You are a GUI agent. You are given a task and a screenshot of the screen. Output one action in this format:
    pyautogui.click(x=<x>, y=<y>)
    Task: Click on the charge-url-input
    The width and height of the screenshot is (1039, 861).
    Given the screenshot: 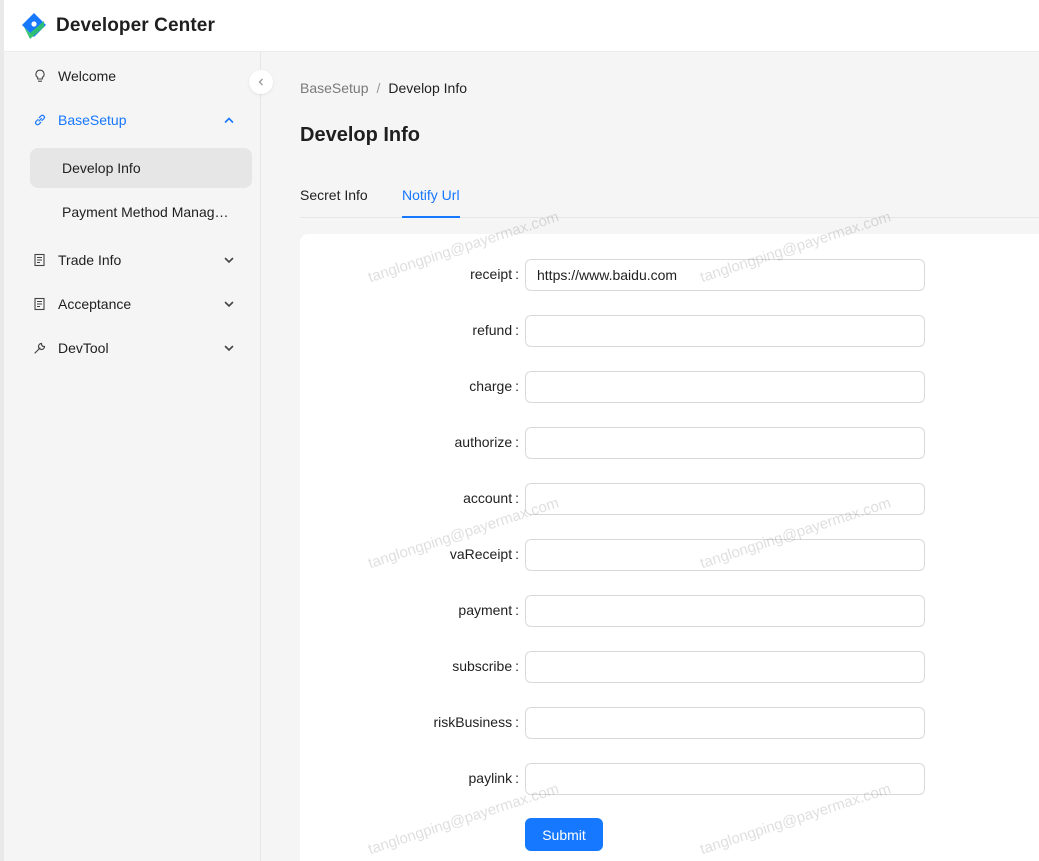 What is the action you would take?
    pyautogui.click(x=725, y=387)
    